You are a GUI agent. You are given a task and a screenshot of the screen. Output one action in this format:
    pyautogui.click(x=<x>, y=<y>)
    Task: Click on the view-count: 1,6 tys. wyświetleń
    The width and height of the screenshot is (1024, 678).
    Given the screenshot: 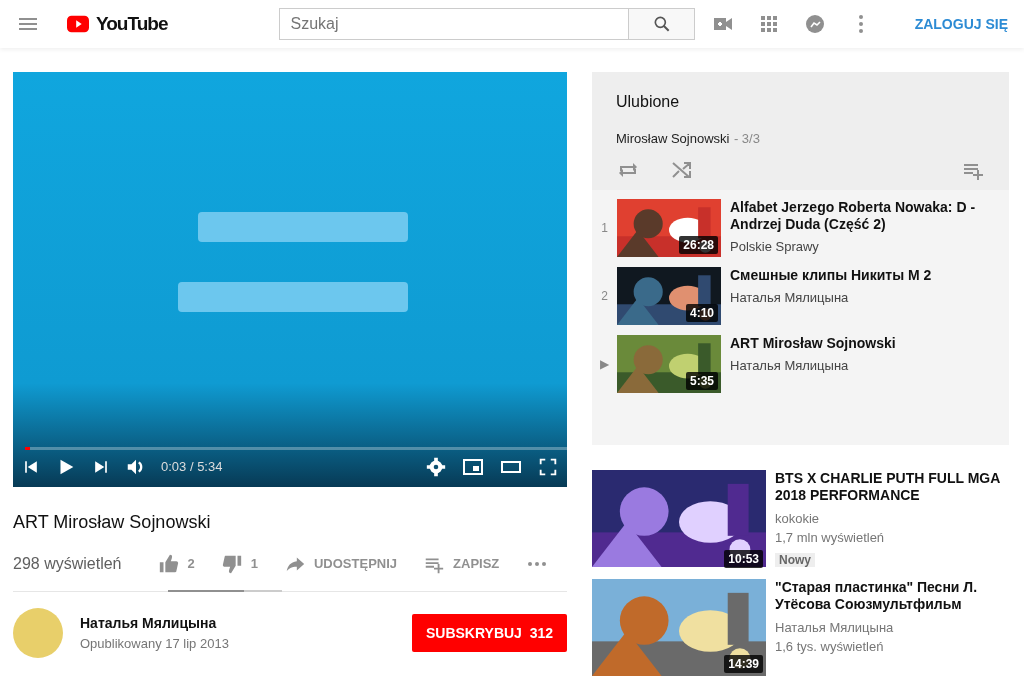 What is the action you would take?
    pyautogui.click(x=830, y=647)
    